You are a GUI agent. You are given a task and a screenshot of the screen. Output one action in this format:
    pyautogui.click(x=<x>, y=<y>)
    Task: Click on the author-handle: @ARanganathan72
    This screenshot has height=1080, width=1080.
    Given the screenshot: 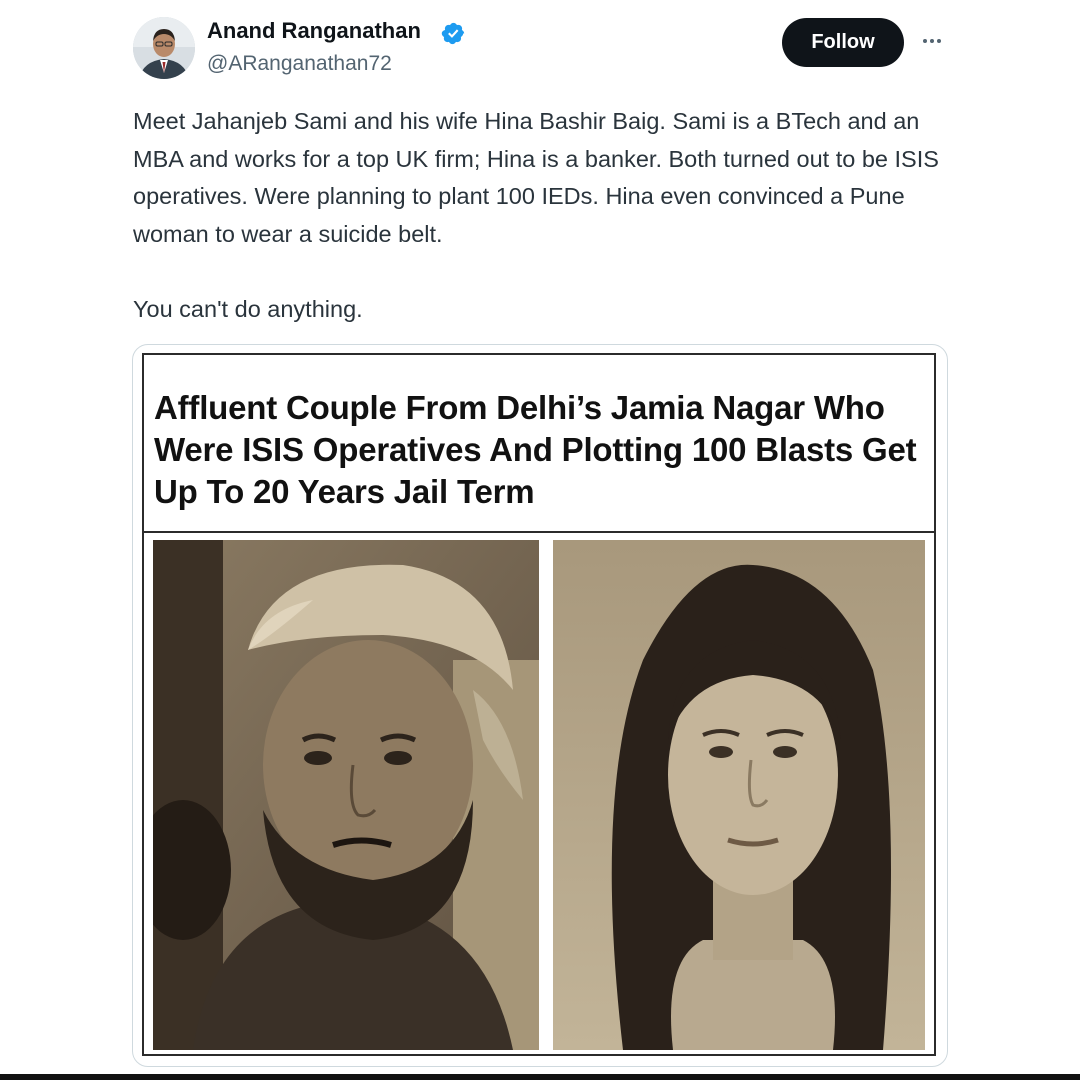 What is the action you would take?
    pyautogui.click(x=299, y=64)
    